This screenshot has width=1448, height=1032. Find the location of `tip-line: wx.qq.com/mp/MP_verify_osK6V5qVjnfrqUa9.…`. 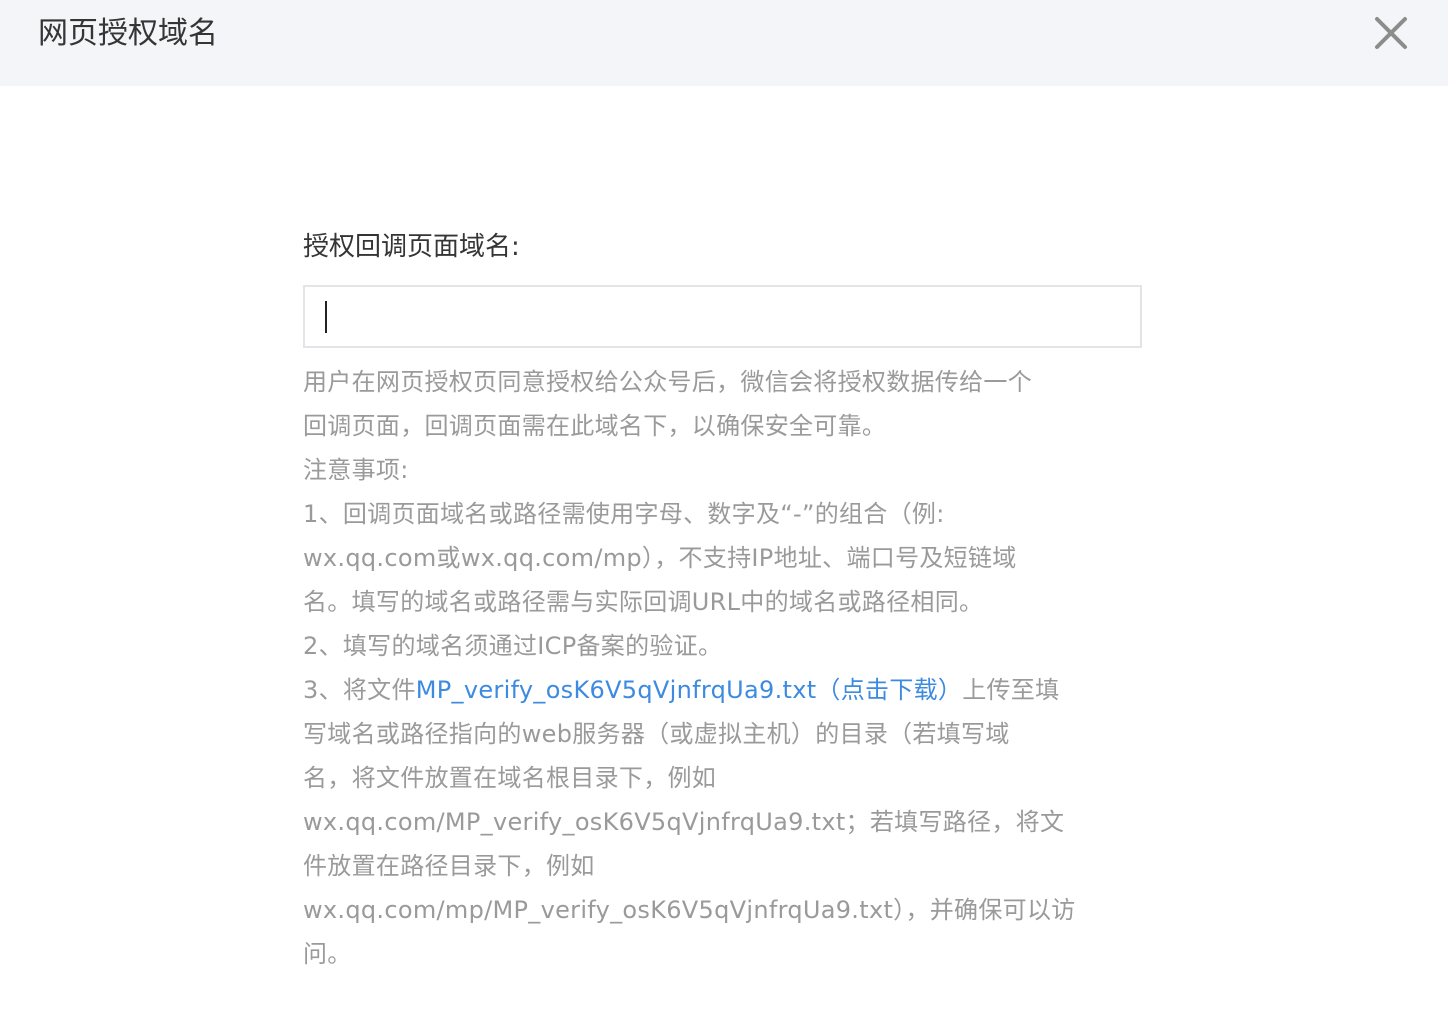

tip-line: wx.qq.com/mp/MP_verify_osK6V5qVjnfrqUa9.… is located at coordinates (689, 910).